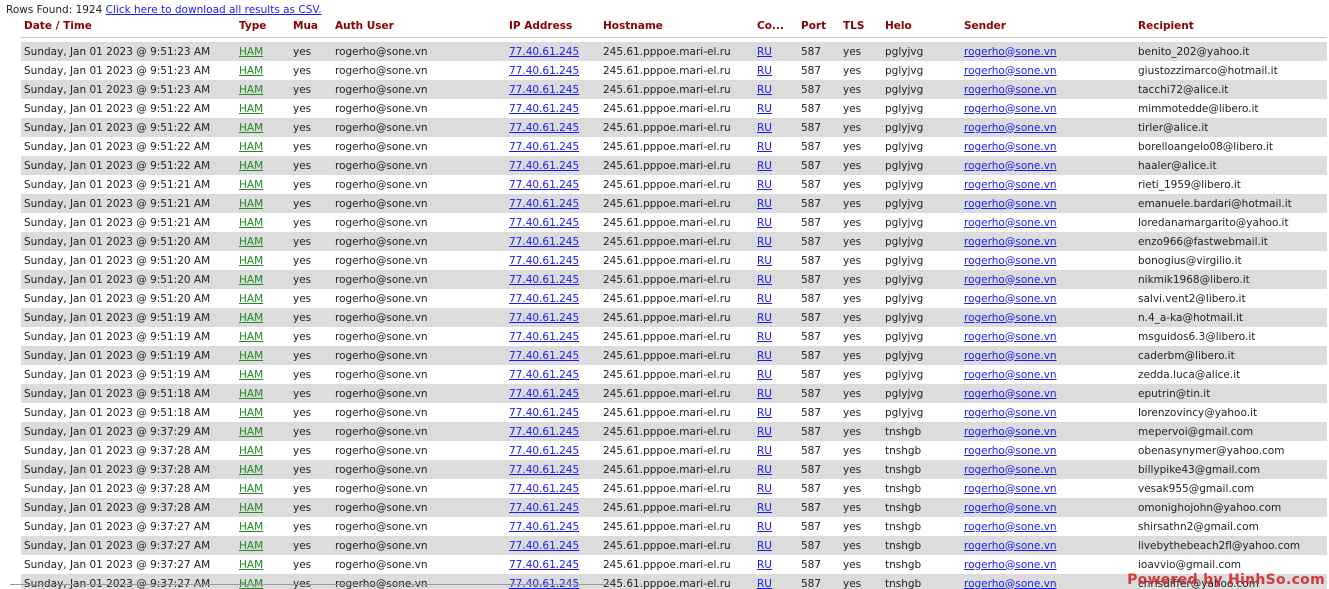 This screenshot has height=589, width=1329. Describe the element at coordinates (921, 26) in the screenshot. I see `column-header-helo: Helo` at that location.